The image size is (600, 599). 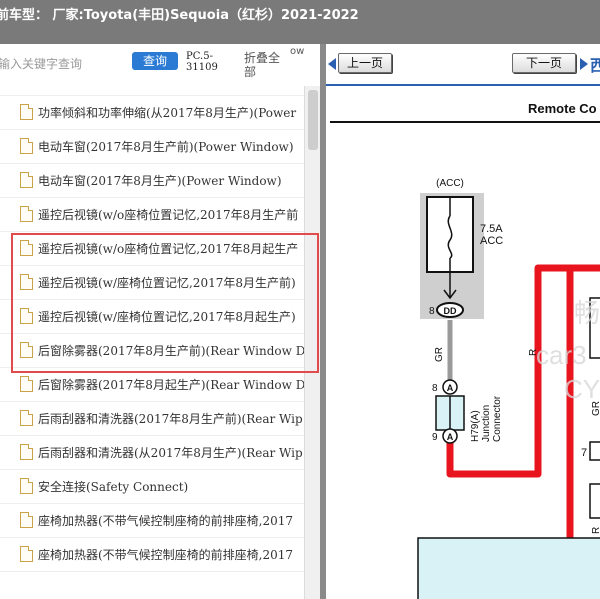 What do you see at coordinates (313, 120) in the screenshot?
I see `tree-scroll-thumb` at bounding box center [313, 120].